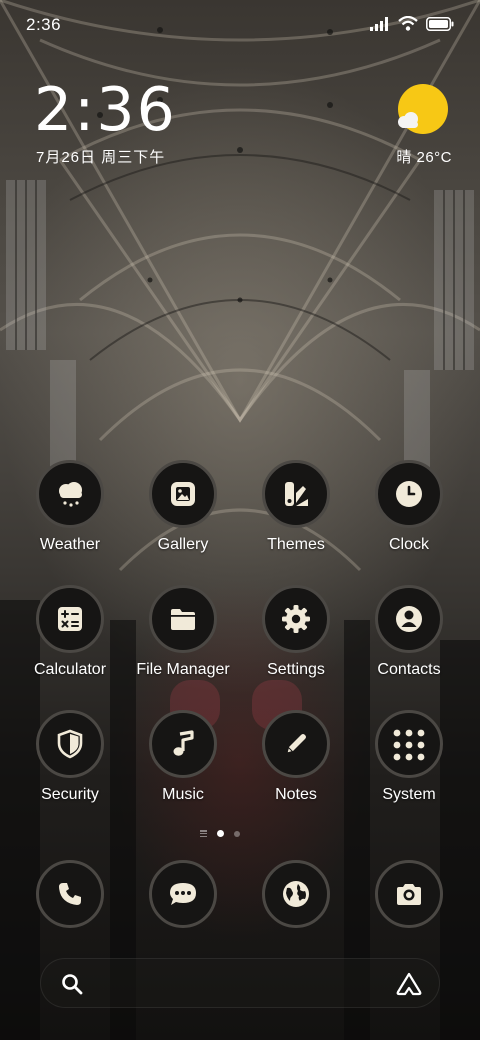 The height and width of the screenshot is (1040, 480). Describe the element at coordinates (379, 23) in the screenshot. I see `signal-icon` at that location.